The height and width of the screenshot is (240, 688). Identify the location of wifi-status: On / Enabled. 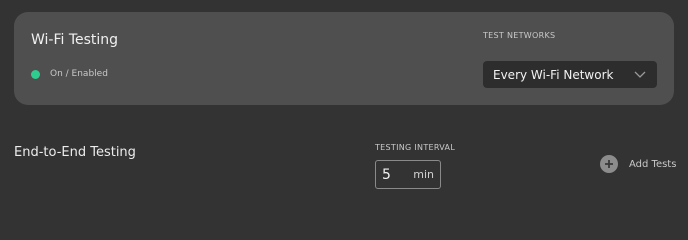
(69, 74).